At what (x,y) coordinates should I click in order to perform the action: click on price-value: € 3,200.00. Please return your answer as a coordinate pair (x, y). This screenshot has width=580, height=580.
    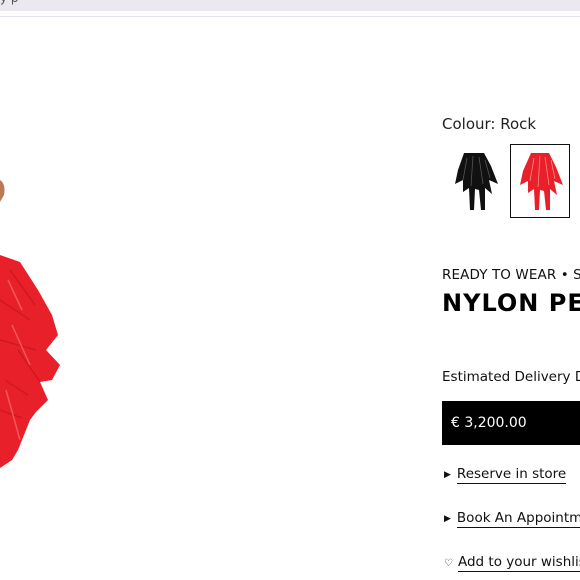
    Looking at the image, I should click on (489, 423).